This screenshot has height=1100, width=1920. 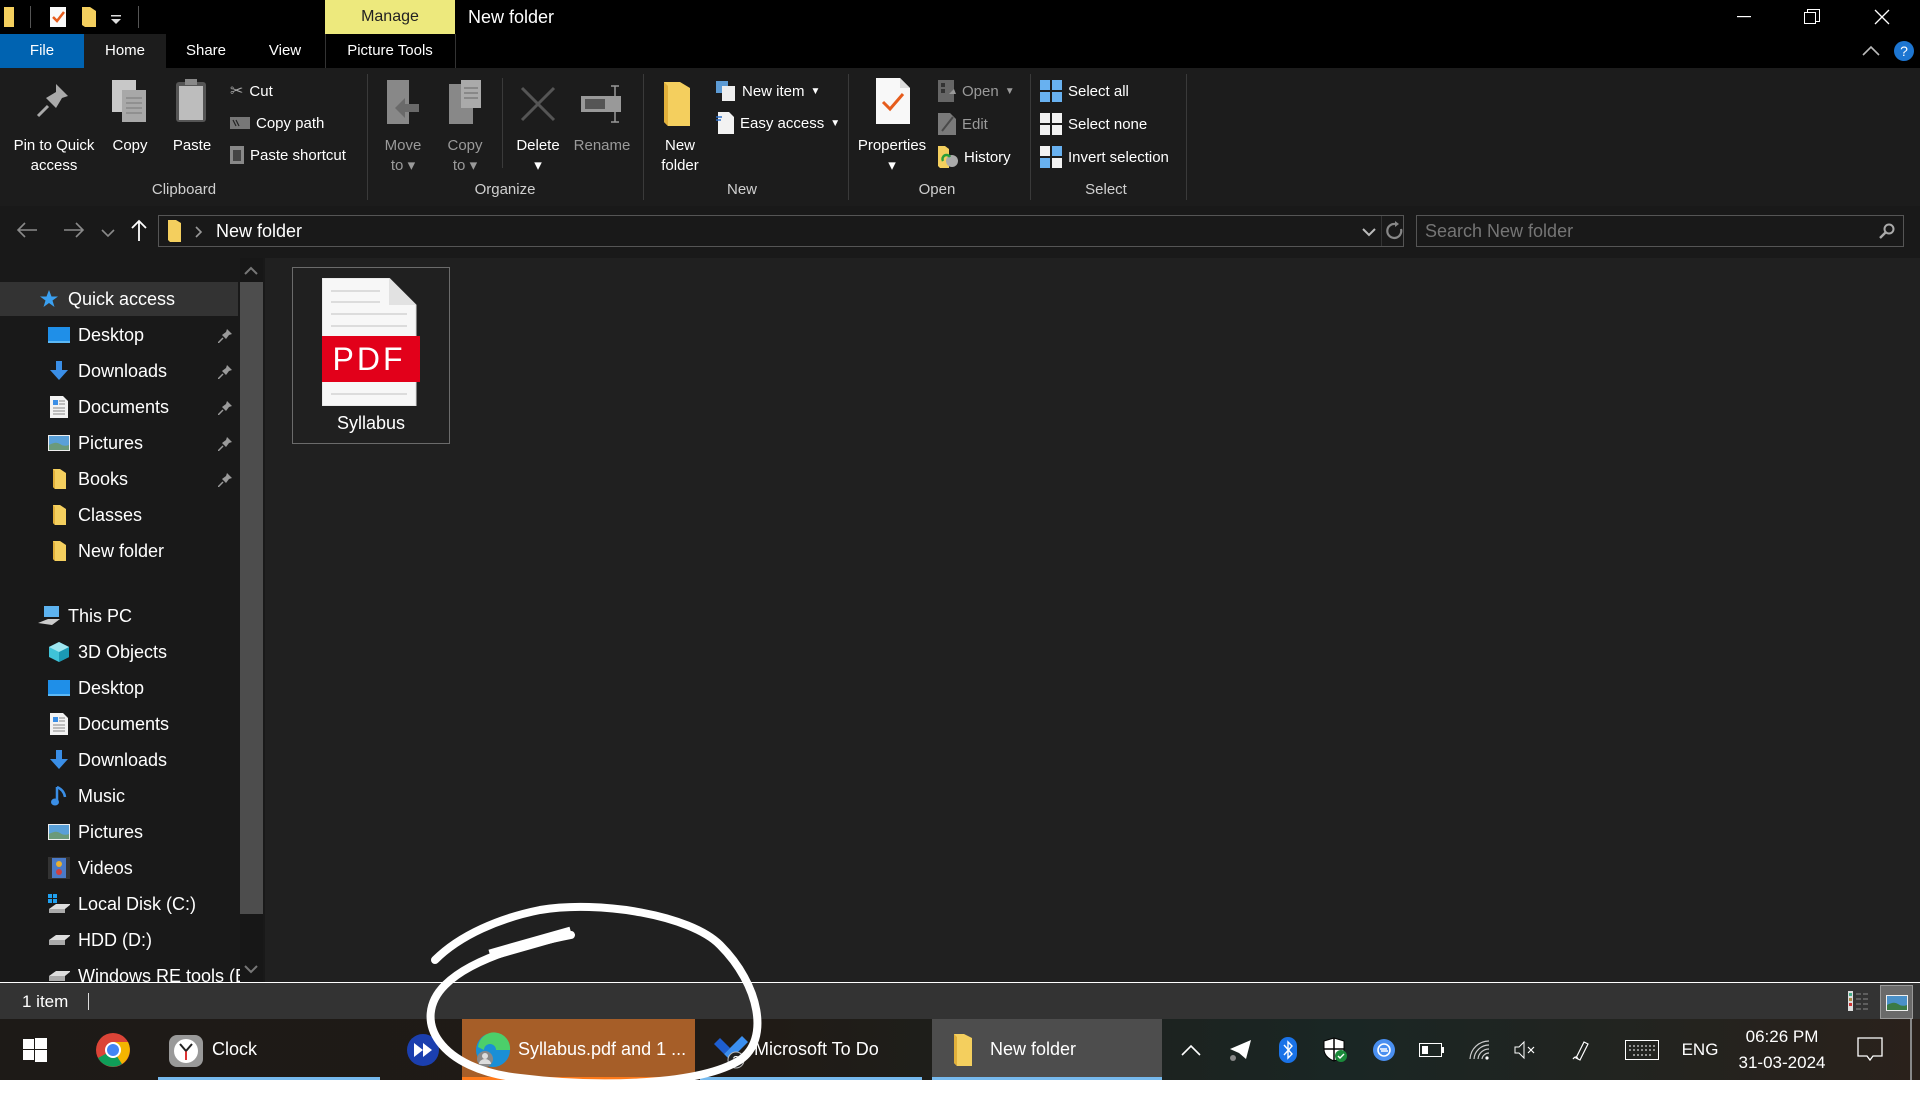 I want to click on taskbar-file-explorer: New folder, so click(x=1047, y=1049).